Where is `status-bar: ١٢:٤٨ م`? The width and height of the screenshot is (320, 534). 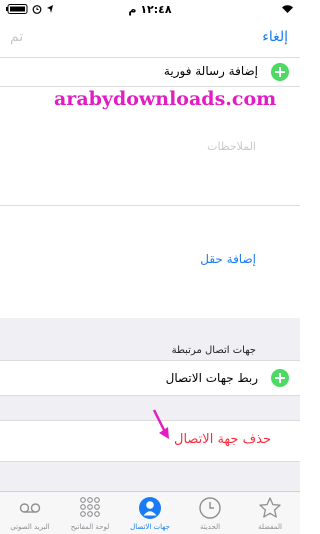 status-bar: ١٢:٤٨ م is located at coordinates (150, 10).